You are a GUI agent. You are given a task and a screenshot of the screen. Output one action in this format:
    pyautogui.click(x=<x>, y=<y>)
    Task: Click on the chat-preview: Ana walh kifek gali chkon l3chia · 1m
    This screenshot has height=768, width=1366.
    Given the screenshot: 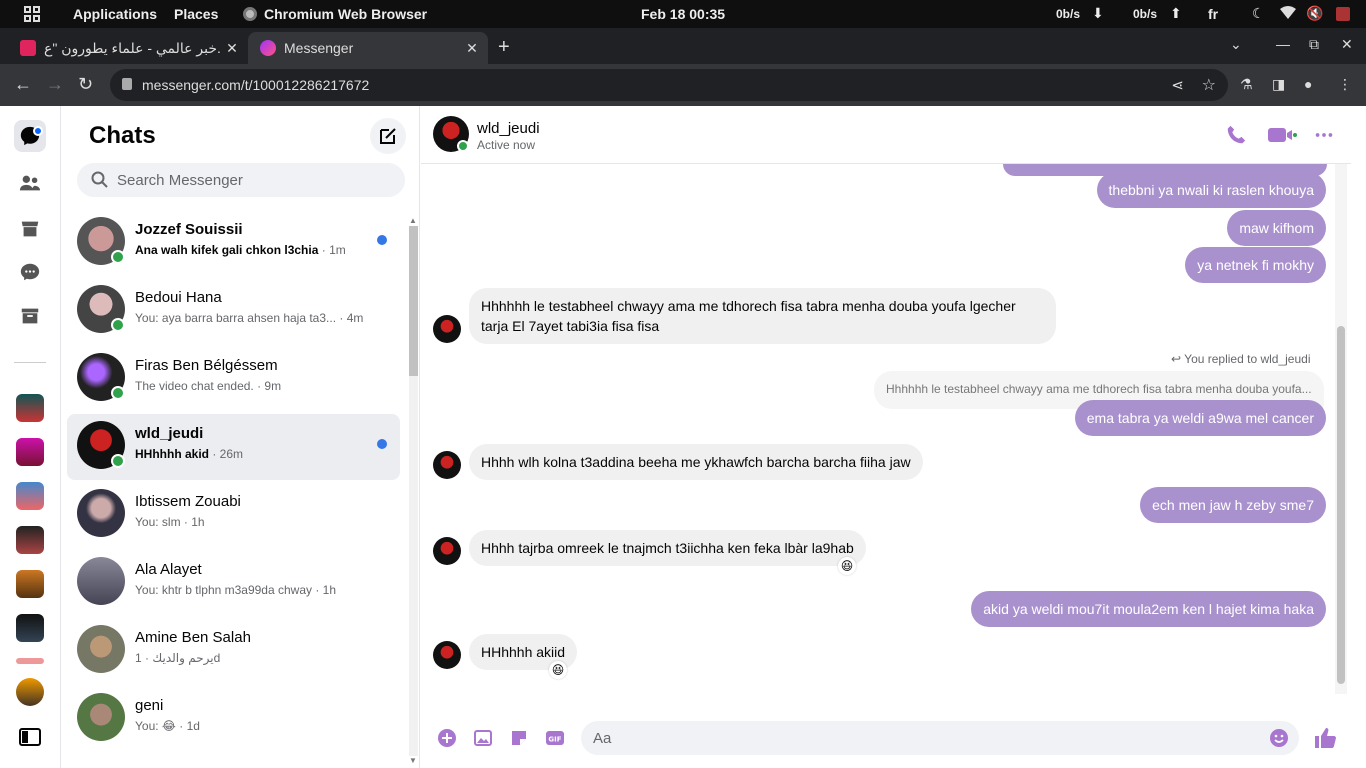 What is the action you would take?
    pyautogui.click(x=240, y=250)
    